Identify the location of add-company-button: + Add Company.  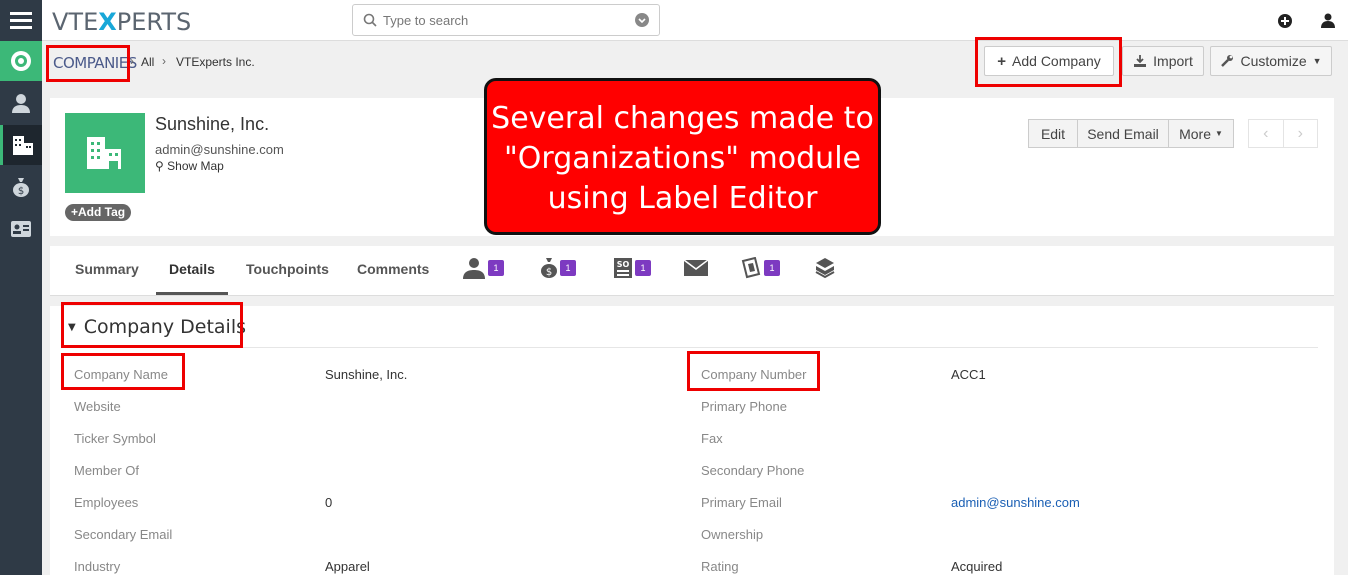
(1049, 61).